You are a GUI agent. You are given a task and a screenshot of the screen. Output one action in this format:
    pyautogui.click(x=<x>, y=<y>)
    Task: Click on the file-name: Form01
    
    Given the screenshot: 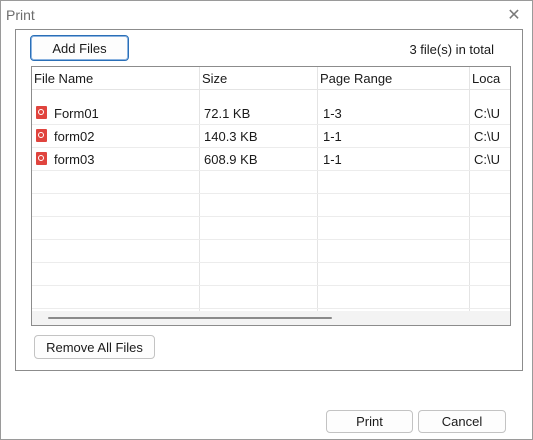 What is the action you would take?
    pyautogui.click(x=76, y=113)
    